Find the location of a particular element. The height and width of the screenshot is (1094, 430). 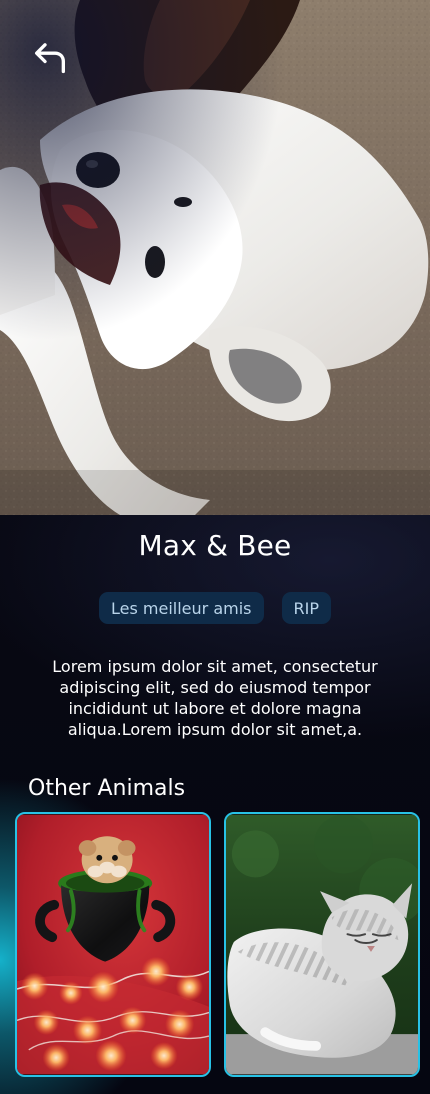

tag-list: Les meilleur amis RIP is located at coordinates (215, 608).